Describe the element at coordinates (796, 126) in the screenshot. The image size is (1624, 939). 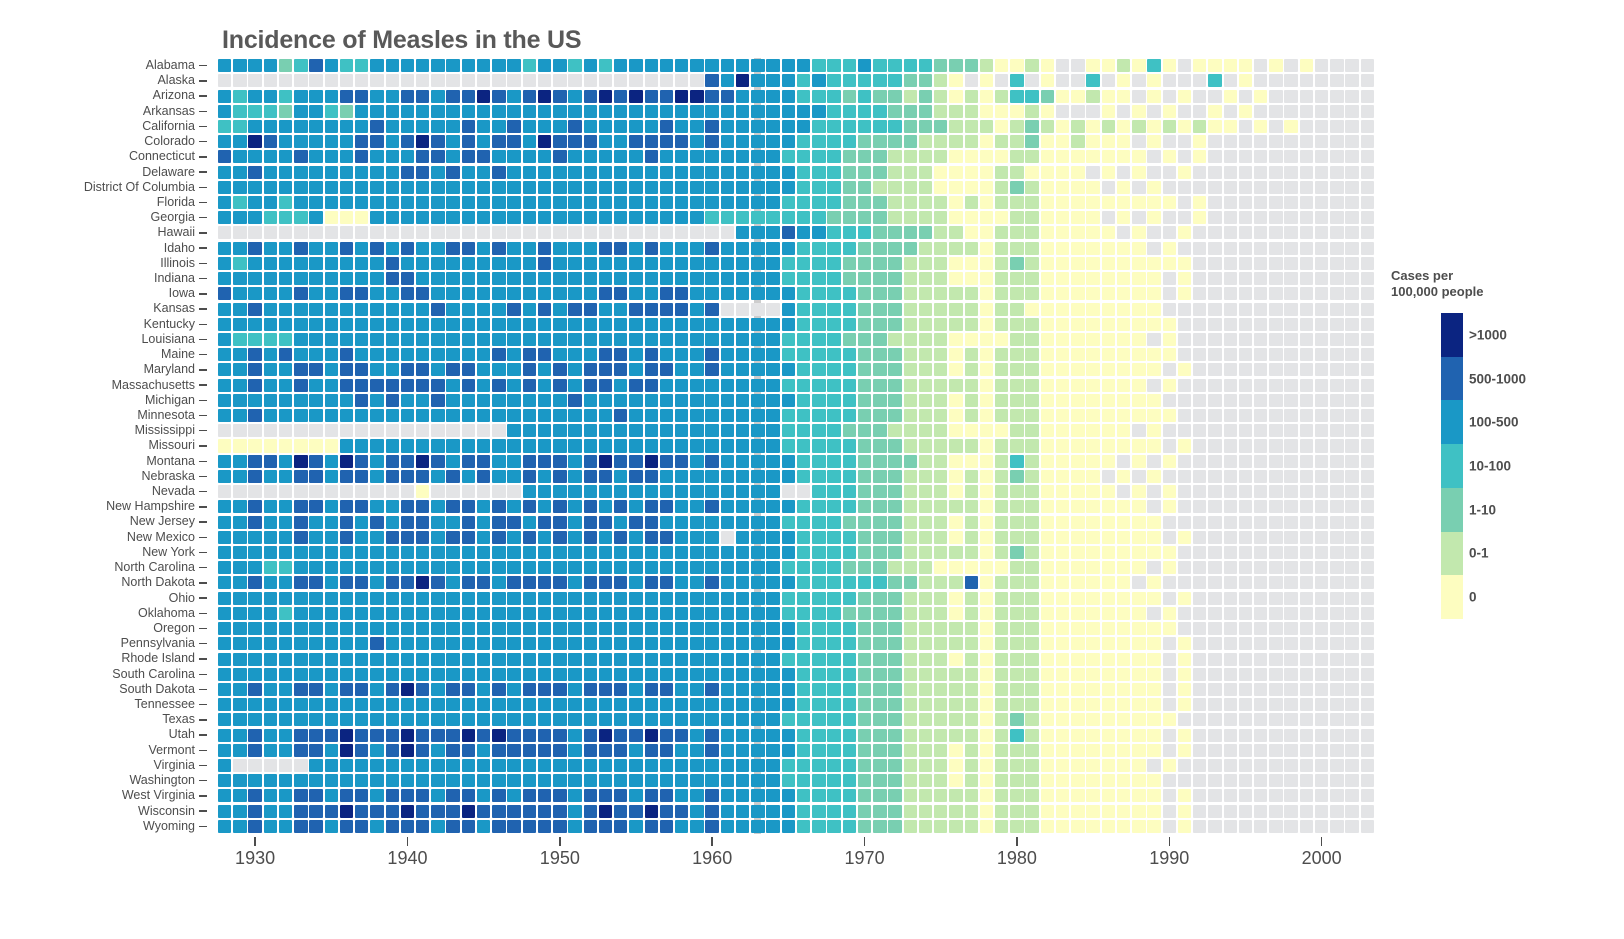
I see `heatmap-row` at that location.